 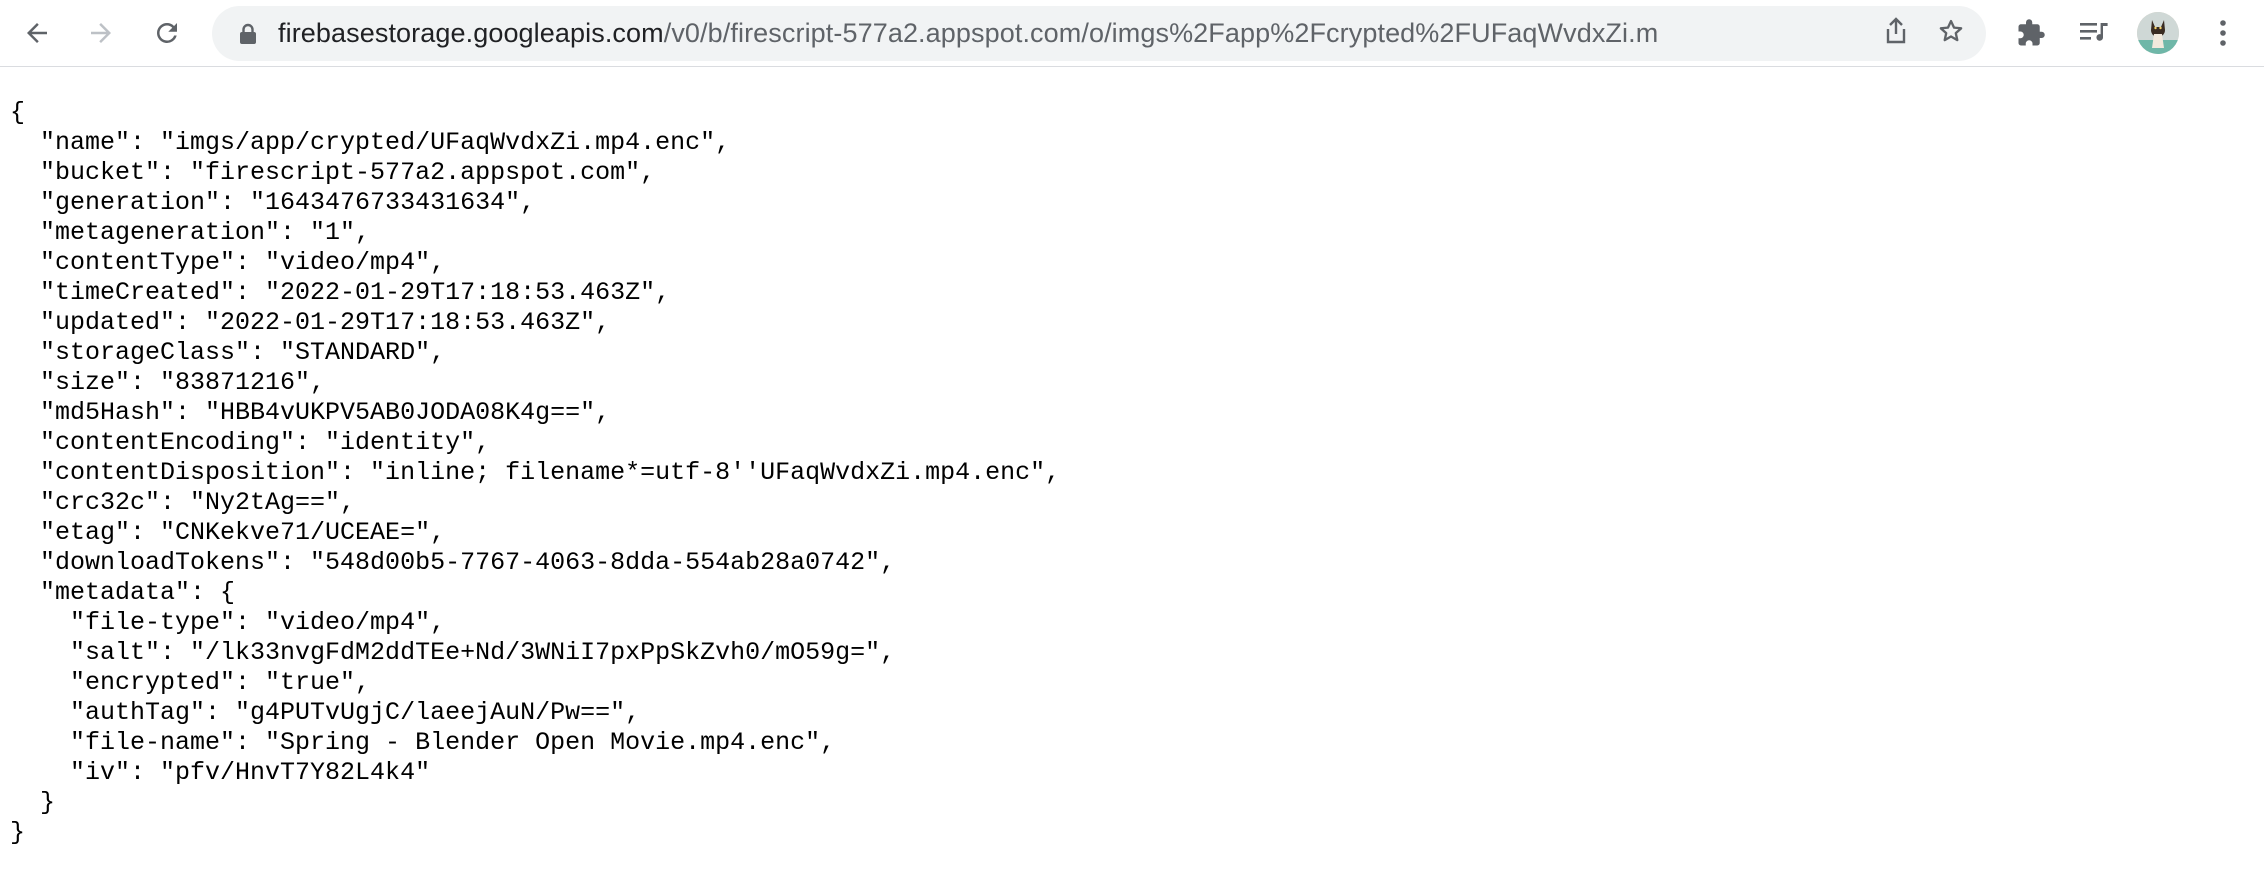 I want to click on media-control-button, so click(x=2095, y=33).